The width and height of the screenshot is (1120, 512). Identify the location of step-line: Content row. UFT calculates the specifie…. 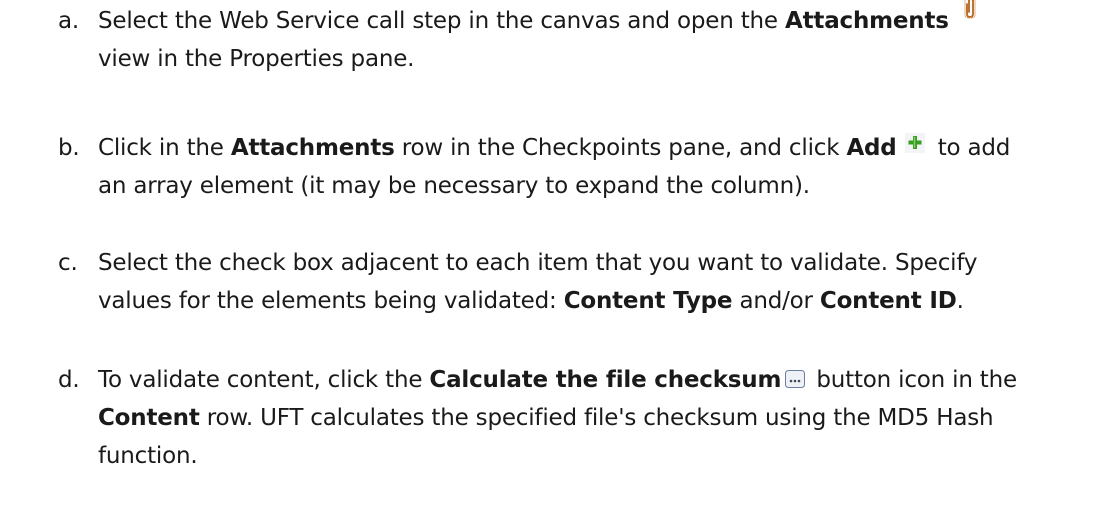
(603, 418).